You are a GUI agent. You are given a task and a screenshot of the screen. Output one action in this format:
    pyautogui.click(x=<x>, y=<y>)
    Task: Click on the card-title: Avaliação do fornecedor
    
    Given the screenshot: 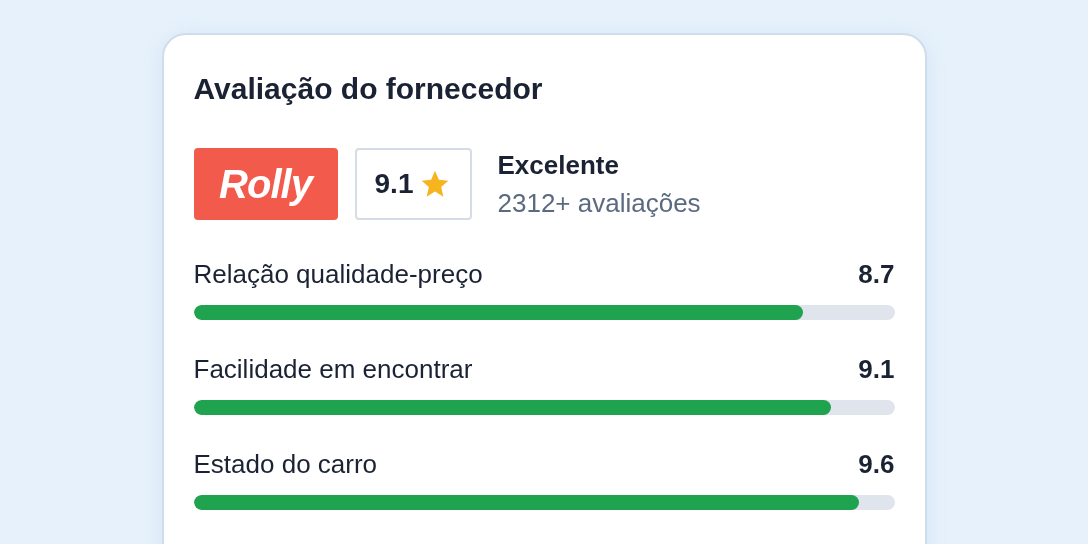 What is the action you would take?
    pyautogui.click(x=368, y=89)
    